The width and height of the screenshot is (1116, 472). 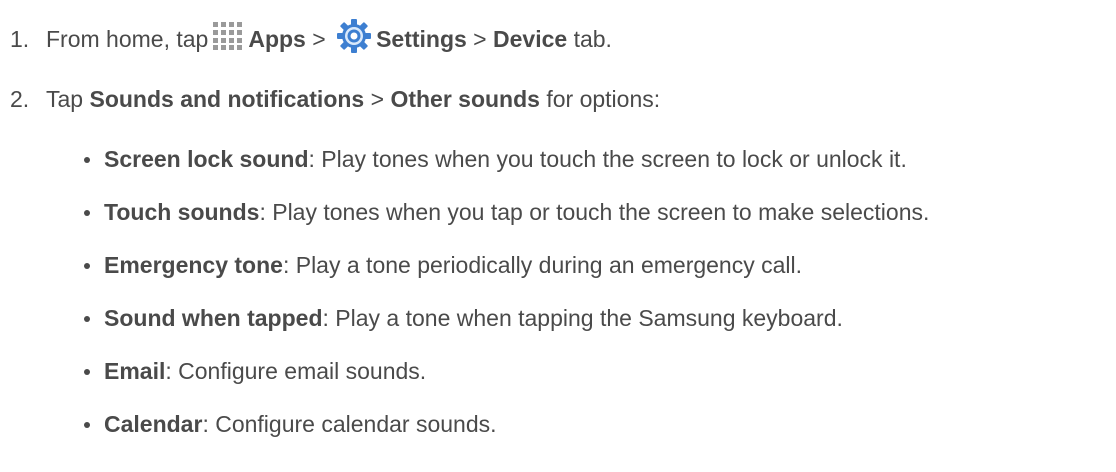 I want to click on settings-gear-icon, so click(x=354, y=39).